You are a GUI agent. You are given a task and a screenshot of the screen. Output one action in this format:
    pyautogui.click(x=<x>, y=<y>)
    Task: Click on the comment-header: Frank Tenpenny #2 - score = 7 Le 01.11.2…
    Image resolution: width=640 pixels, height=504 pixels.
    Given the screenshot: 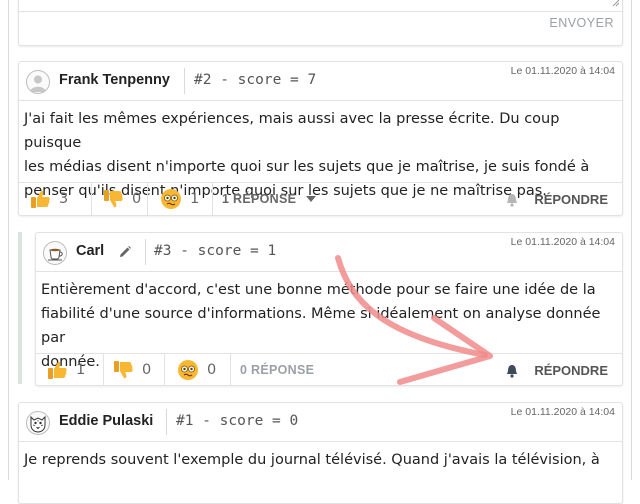 What is the action you would take?
    pyautogui.click(x=320, y=81)
    